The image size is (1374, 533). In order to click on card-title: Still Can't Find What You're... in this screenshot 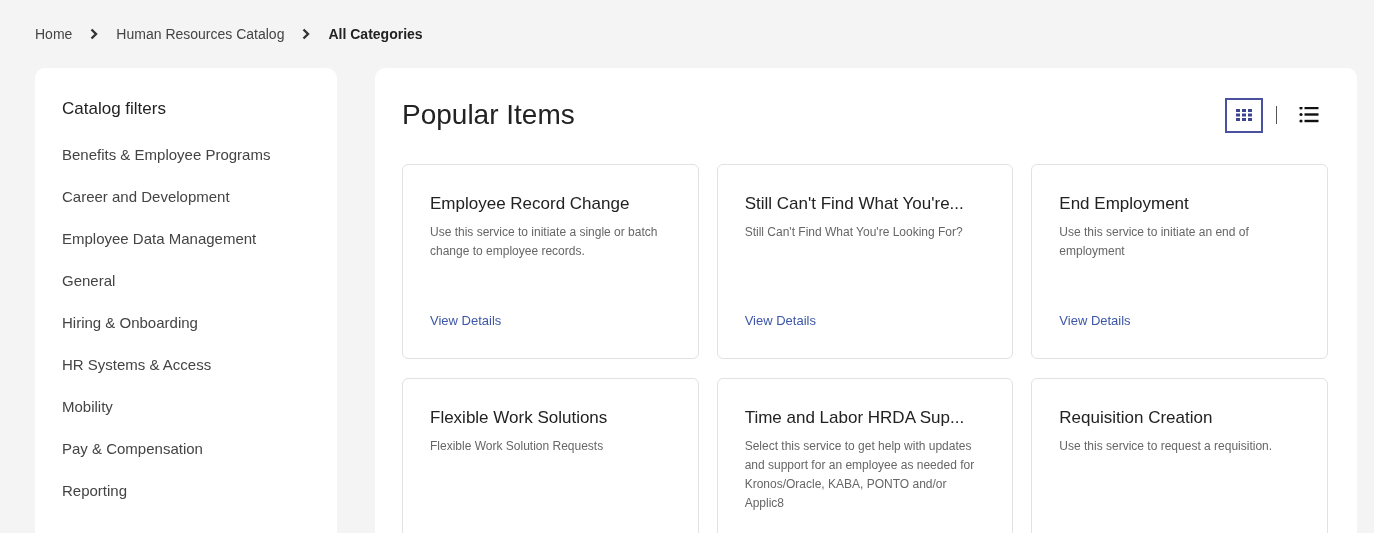, I will do `click(854, 204)`.